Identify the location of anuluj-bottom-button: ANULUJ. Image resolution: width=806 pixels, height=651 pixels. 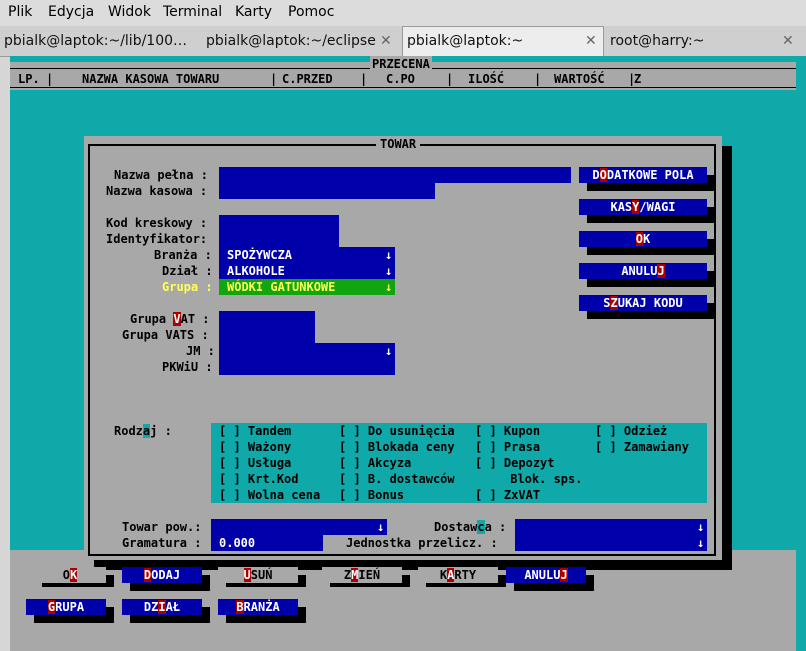
(546, 575).